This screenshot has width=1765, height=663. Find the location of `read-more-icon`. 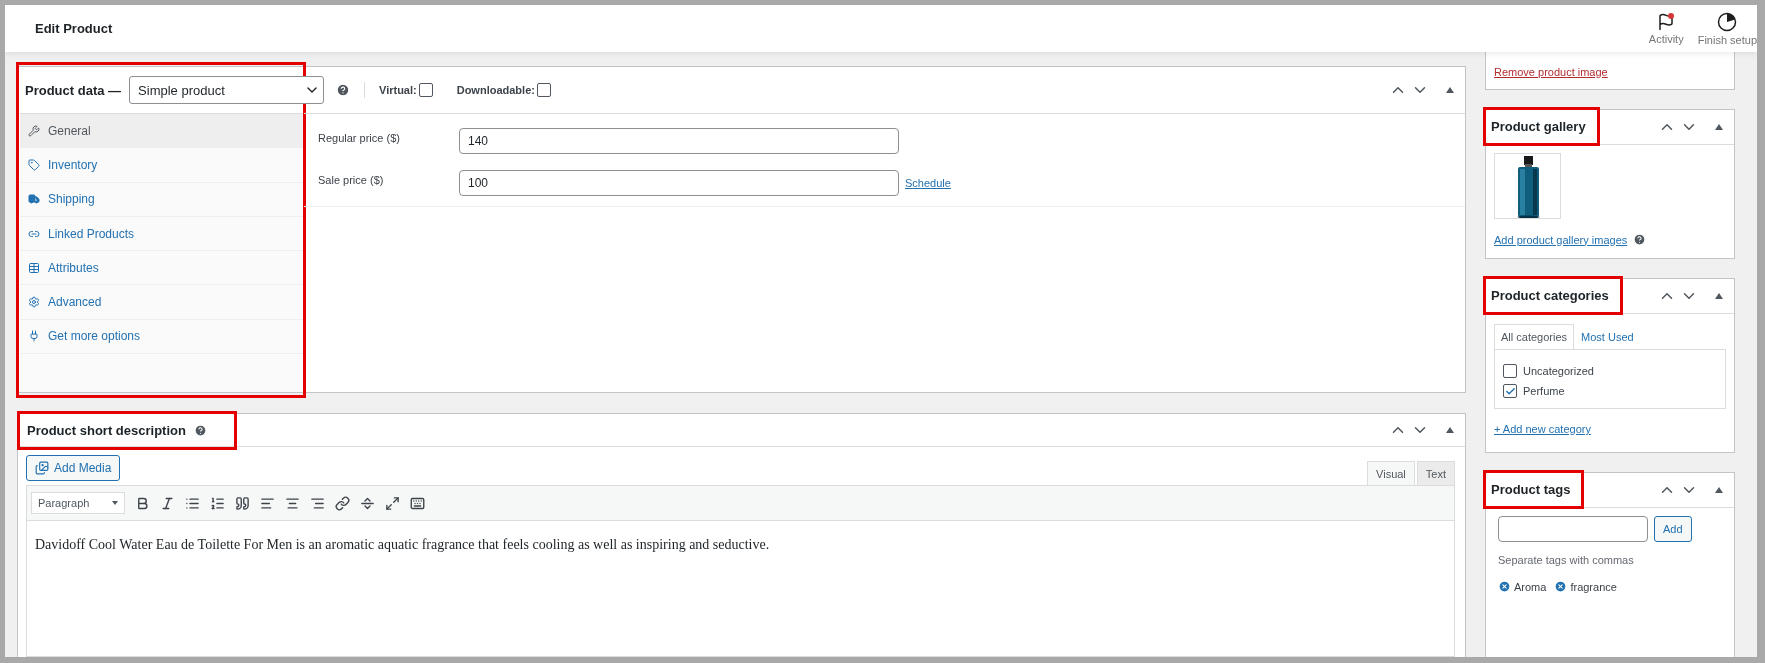

read-more-icon is located at coordinates (367, 503).